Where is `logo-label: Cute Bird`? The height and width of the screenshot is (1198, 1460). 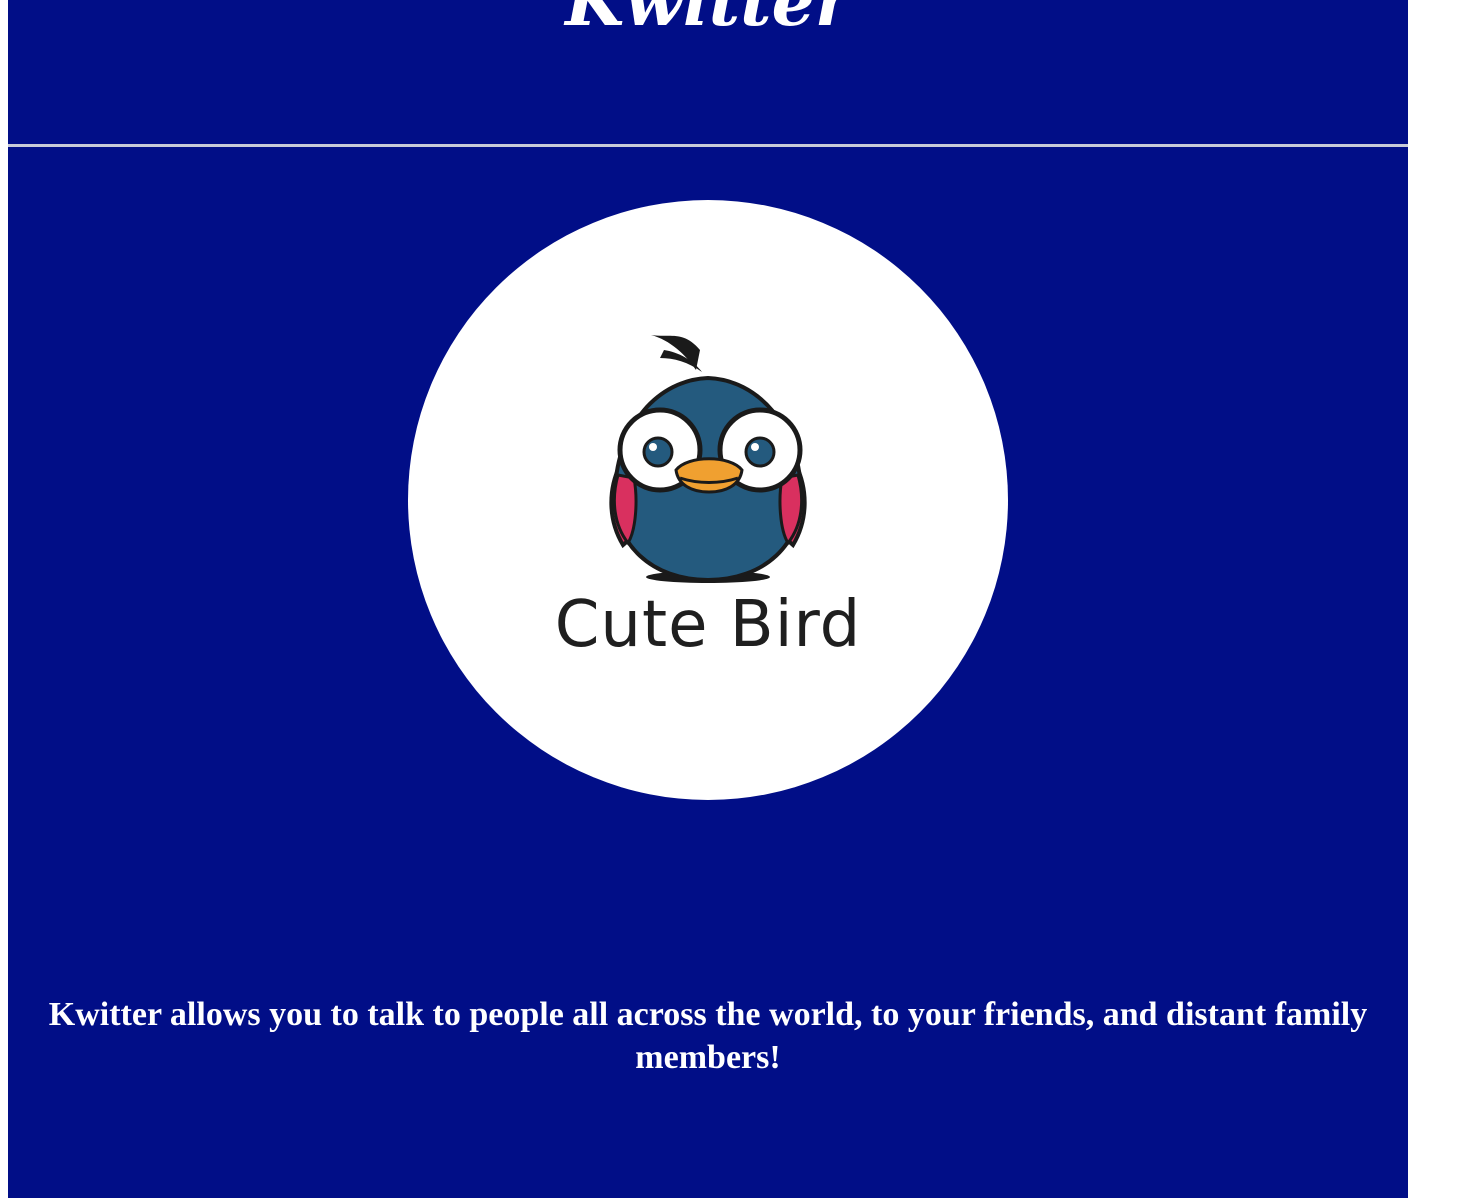
logo-label: Cute Bird is located at coordinates (708, 625).